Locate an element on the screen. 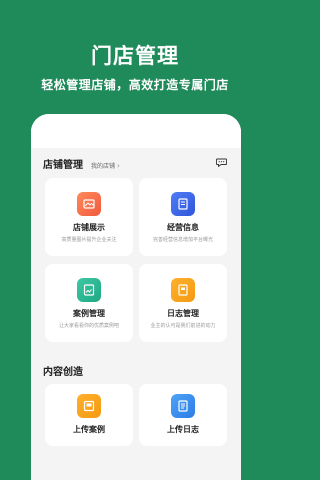  card-title: 案例管理 is located at coordinates (89, 313).